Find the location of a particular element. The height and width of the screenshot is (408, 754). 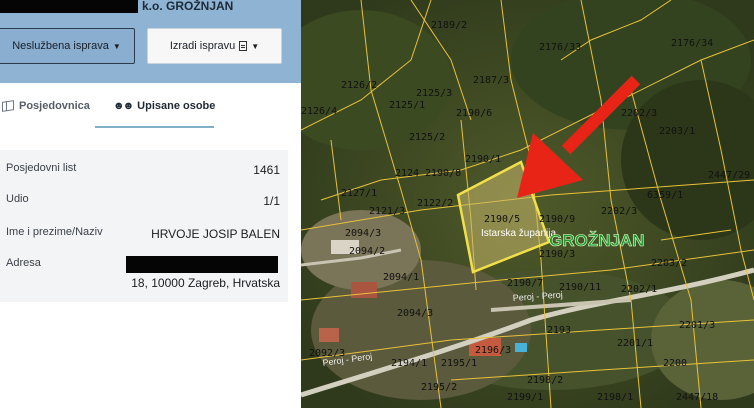

create-document-button: Izradi ispravu ▼ is located at coordinates (214, 46).